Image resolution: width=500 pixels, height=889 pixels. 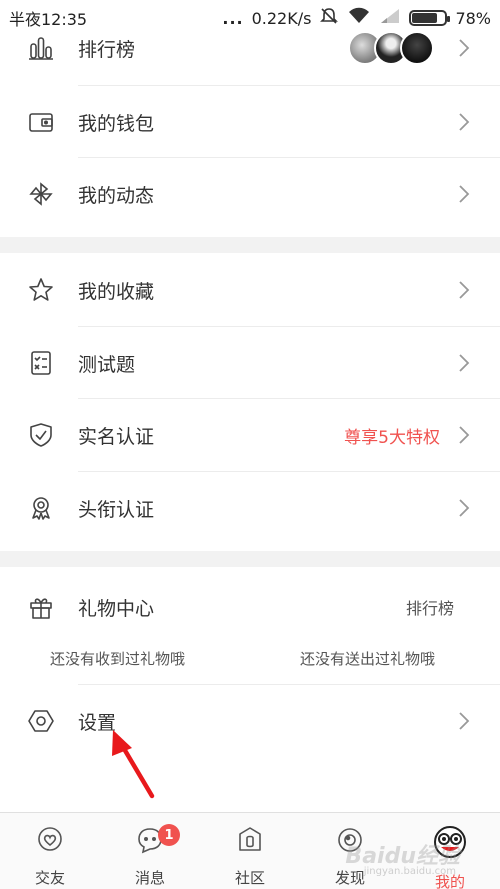 I want to click on tab-friends: 交友, so click(x=50, y=851).